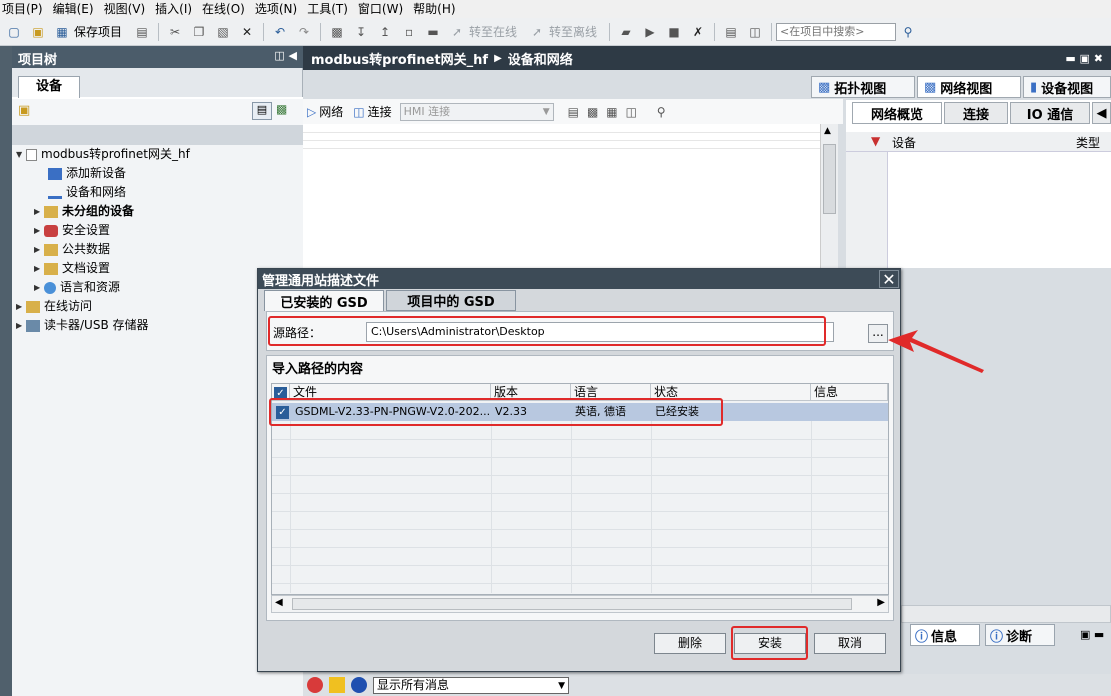 Image resolution: width=1111 pixels, height=696 pixels. What do you see at coordinates (330, 9) in the screenshot?
I see `menu-tools: 工具(T)` at bounding box center [330, 9].